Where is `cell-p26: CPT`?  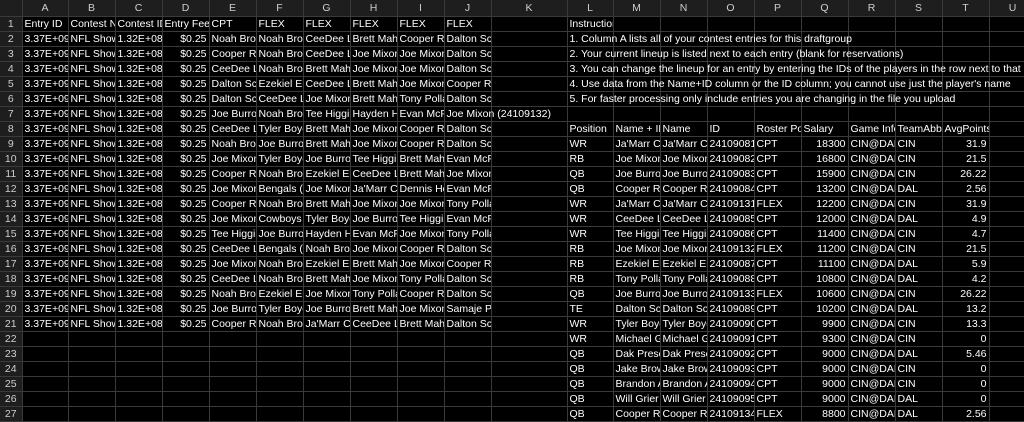
cell-p26: CPT is located at coordinates (778, 399).